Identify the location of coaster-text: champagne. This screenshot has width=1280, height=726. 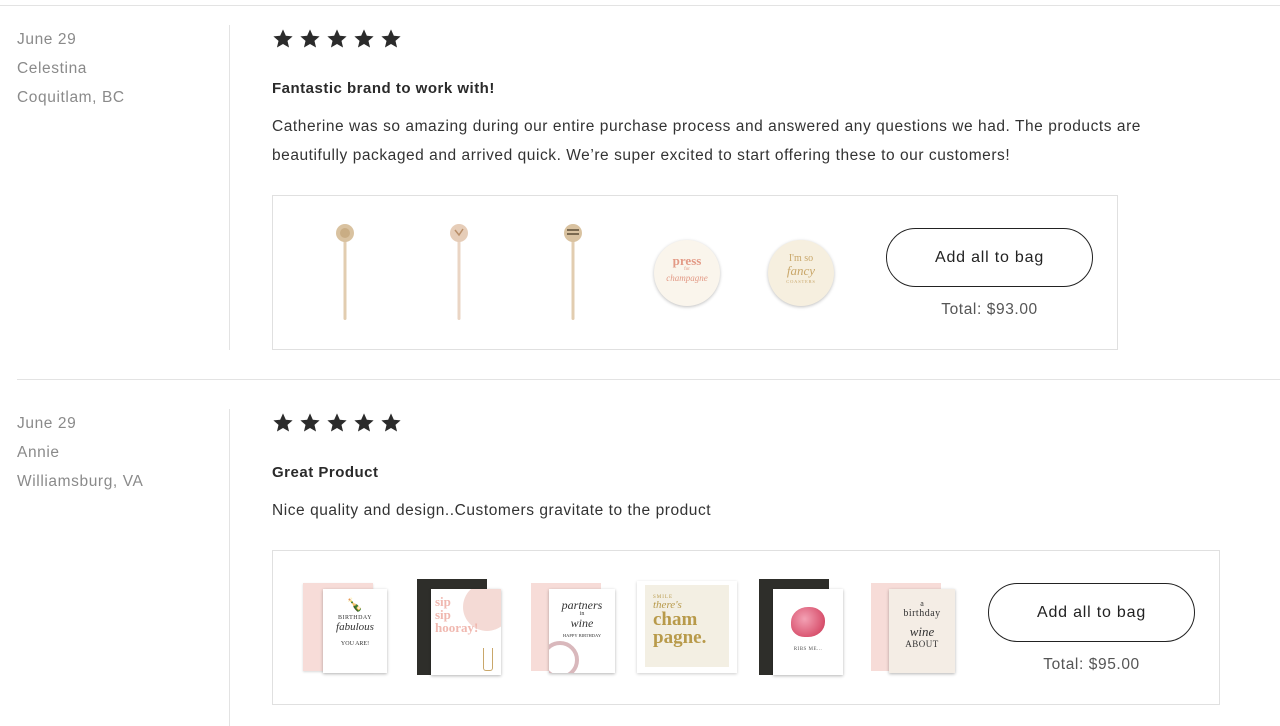
(687, 278).